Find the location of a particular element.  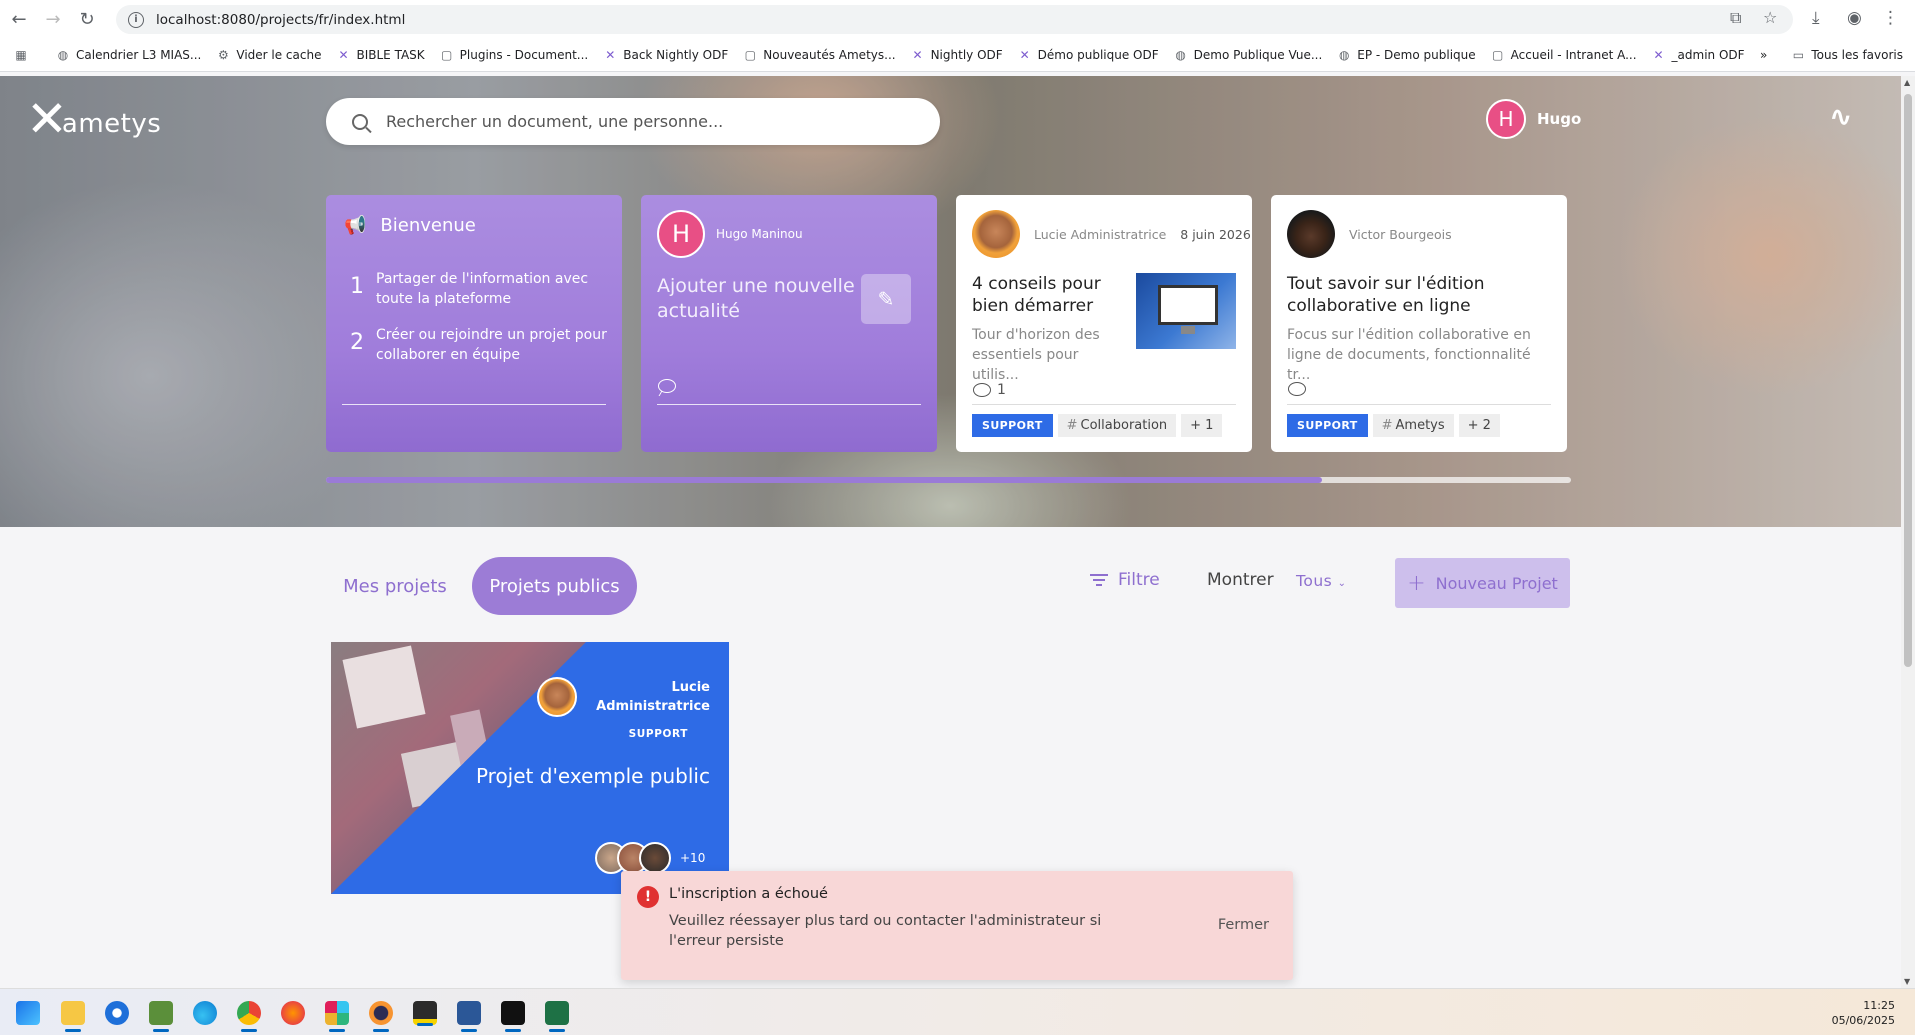

error-icon: ! is located at coordinates (648, 897).